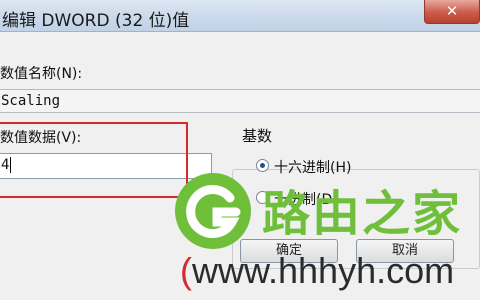 The width and height of the screenshot is (480, 300). I want to click on watermark-url-paren: (, so click(186, 270).